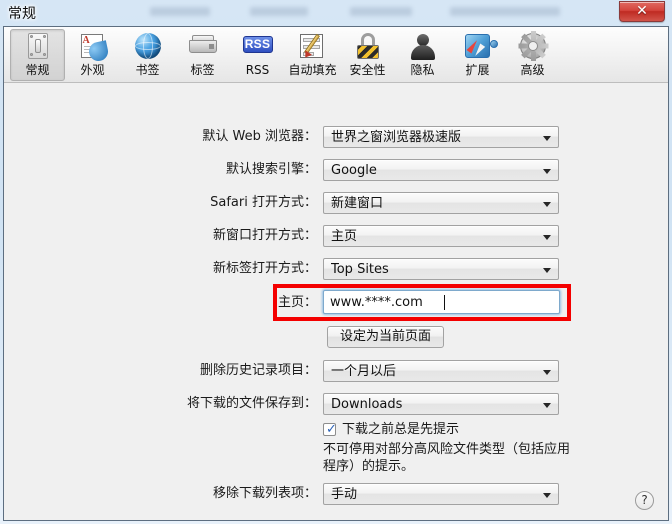 The width and height of the screenshot is (672, 524). Describe the element at coordinates (202, 70) in the screenshot. I see `tab-label: 标签` at that location.